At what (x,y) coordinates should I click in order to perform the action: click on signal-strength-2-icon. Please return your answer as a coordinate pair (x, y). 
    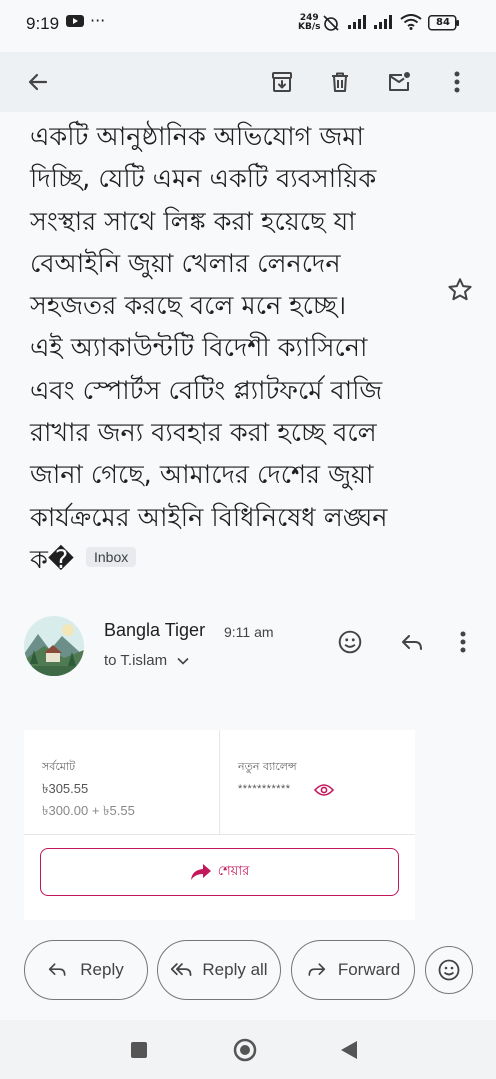
    Looking at the image, I should click on (383, 24).